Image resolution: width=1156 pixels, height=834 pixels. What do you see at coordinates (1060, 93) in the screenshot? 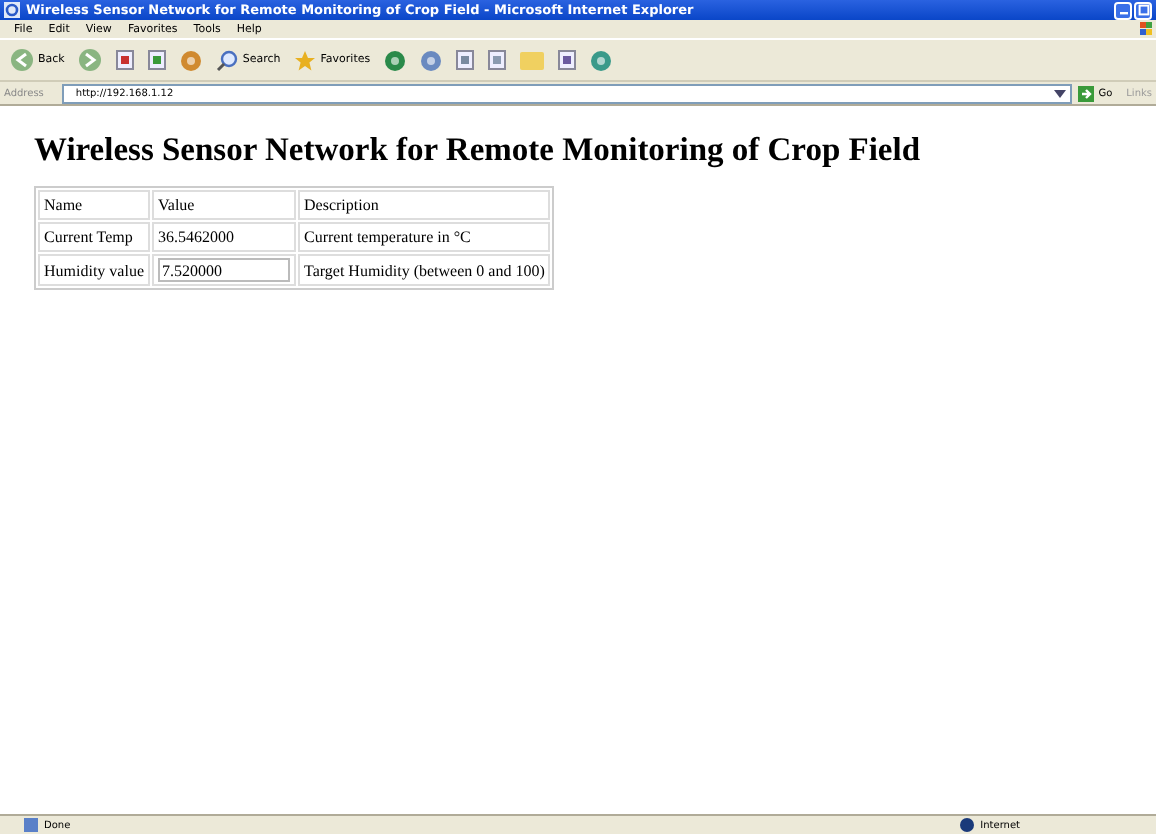
I see `dropdown-icon` at bounding box center [1060, 93].